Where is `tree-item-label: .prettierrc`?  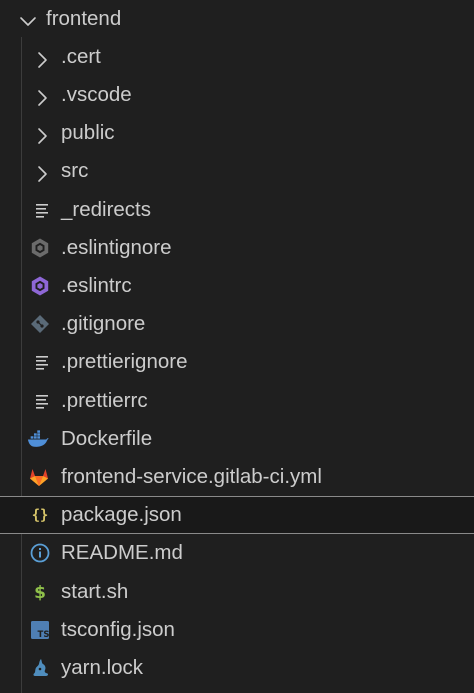
tree-item-label: .prettierrc is located at coordinates (104, 400).